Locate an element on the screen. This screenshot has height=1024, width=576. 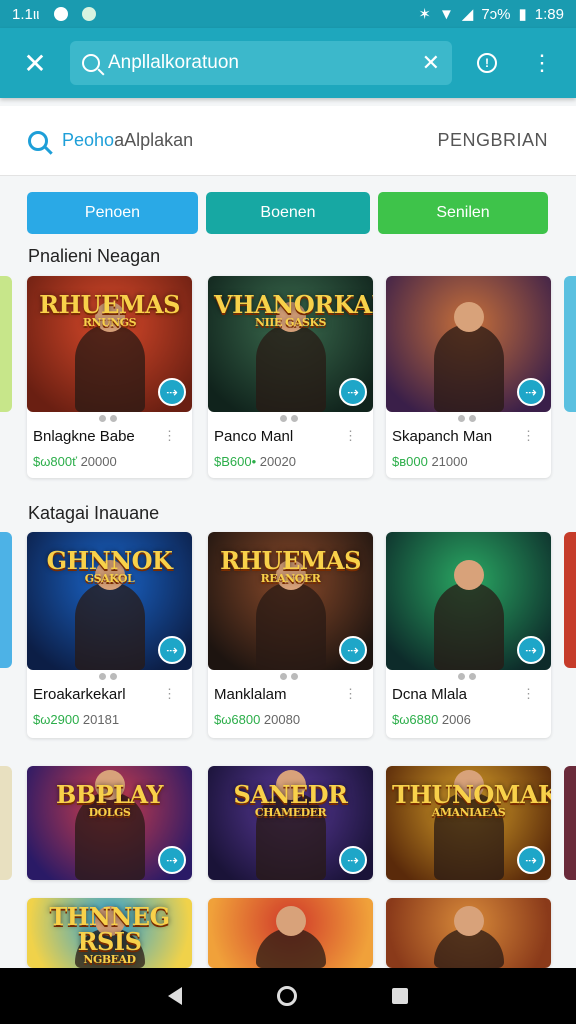
price-value: $ω6800 is located at coordinates (237, 719).